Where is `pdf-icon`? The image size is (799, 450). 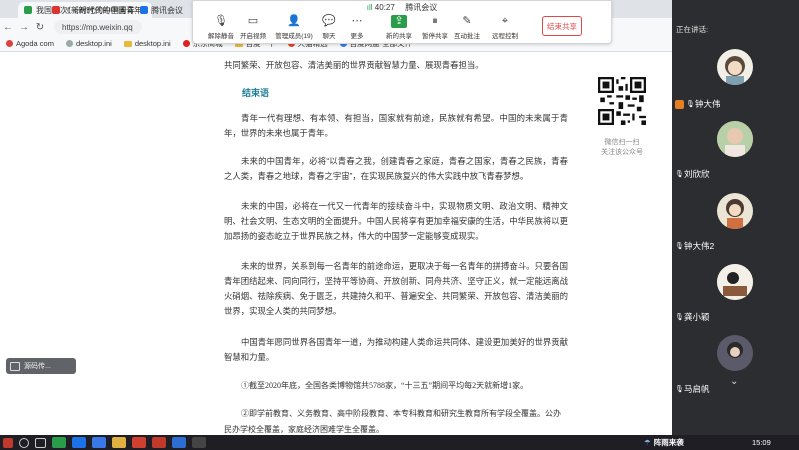
pdf-icon is located at coordinates (56, 10).